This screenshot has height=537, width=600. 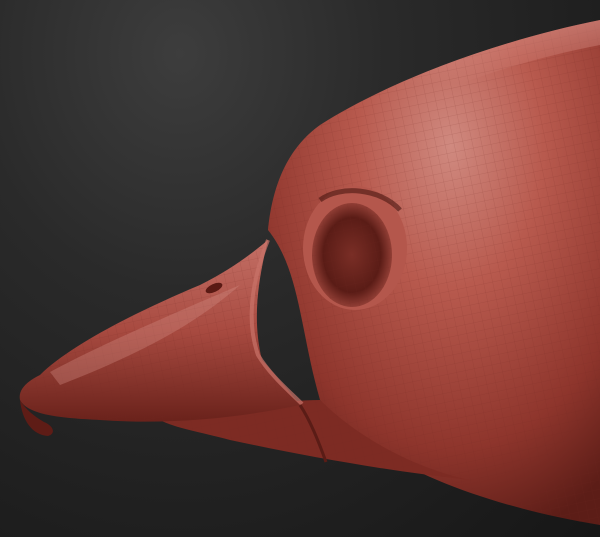 What do you see at coordinates (355, 248) in the screenshot?
I see `eye-socket` at bounding box center [355, 248].